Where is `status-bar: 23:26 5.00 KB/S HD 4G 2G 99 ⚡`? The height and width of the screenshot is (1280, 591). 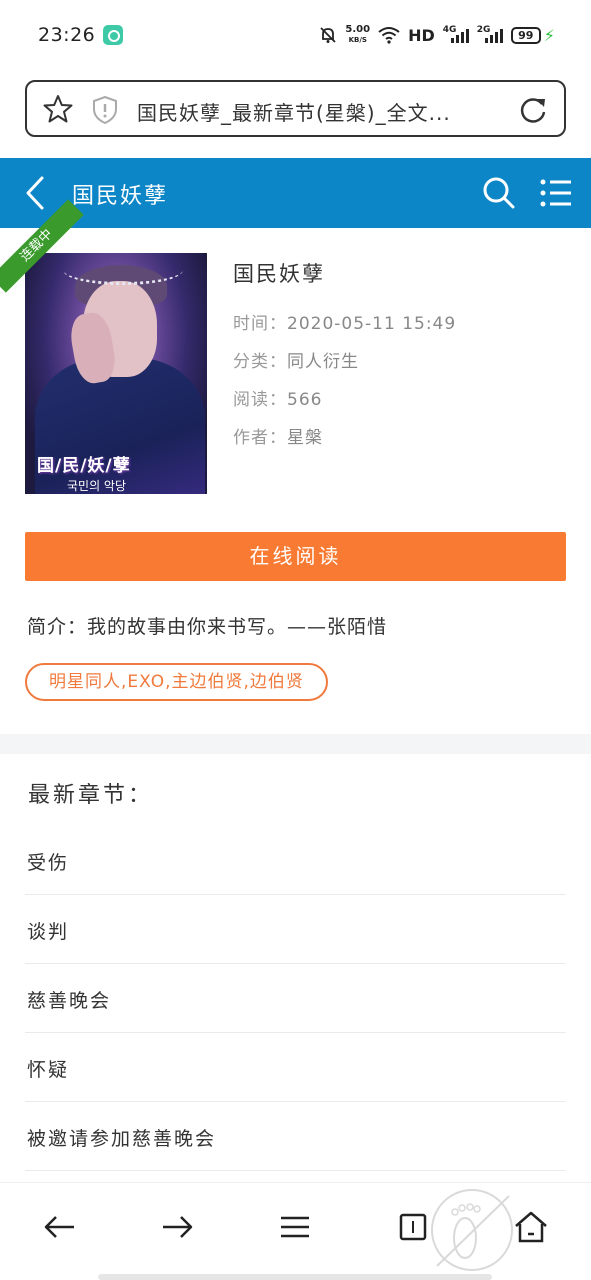
status-bar: 23:26 5.00 KB/S HD 4G 2G 99 ⚡ is located at coordinates (295, 35).